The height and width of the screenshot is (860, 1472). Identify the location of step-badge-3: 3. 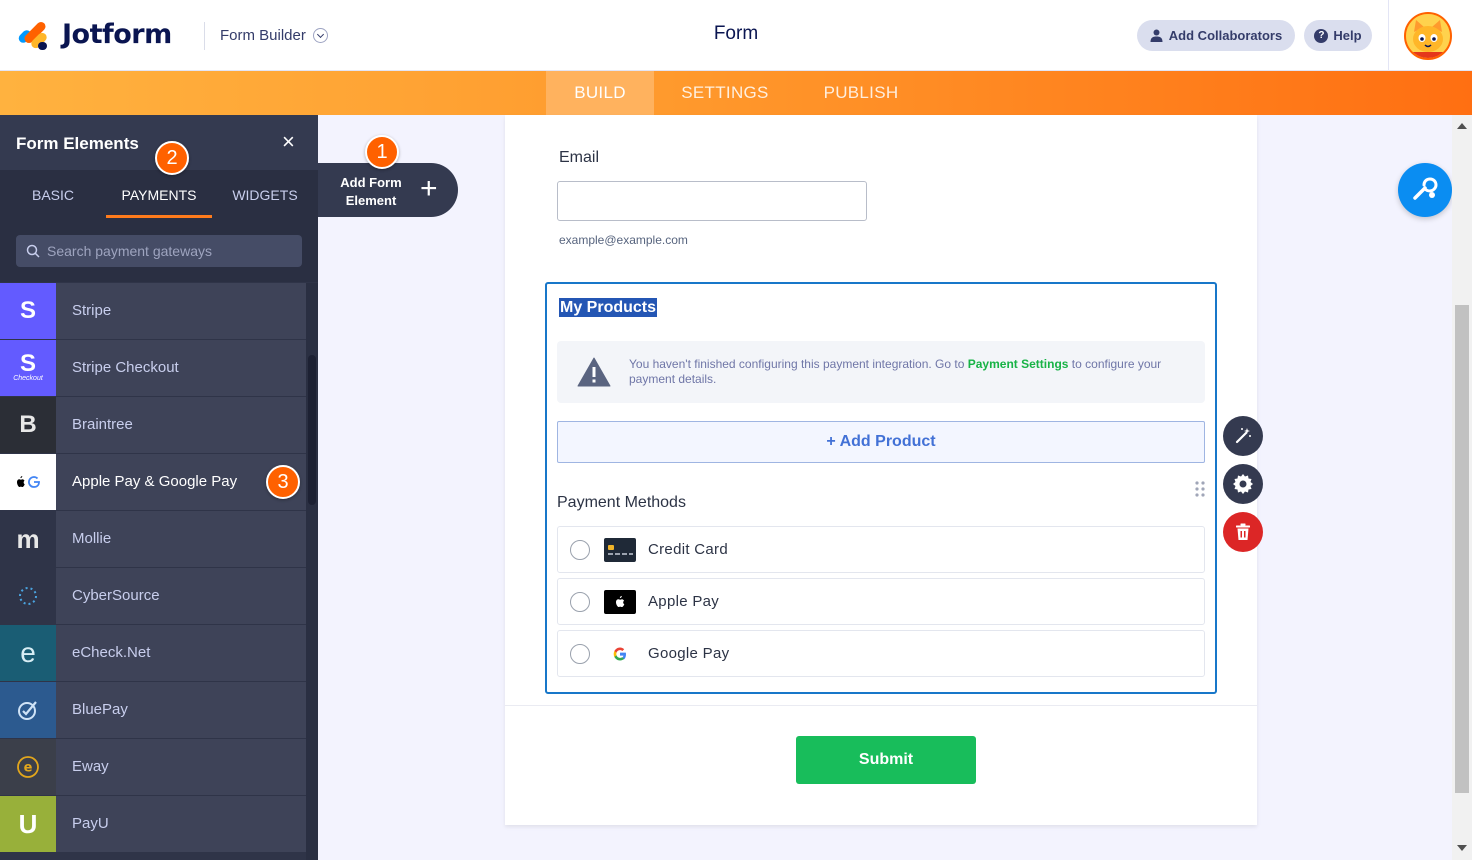
(283, 482).